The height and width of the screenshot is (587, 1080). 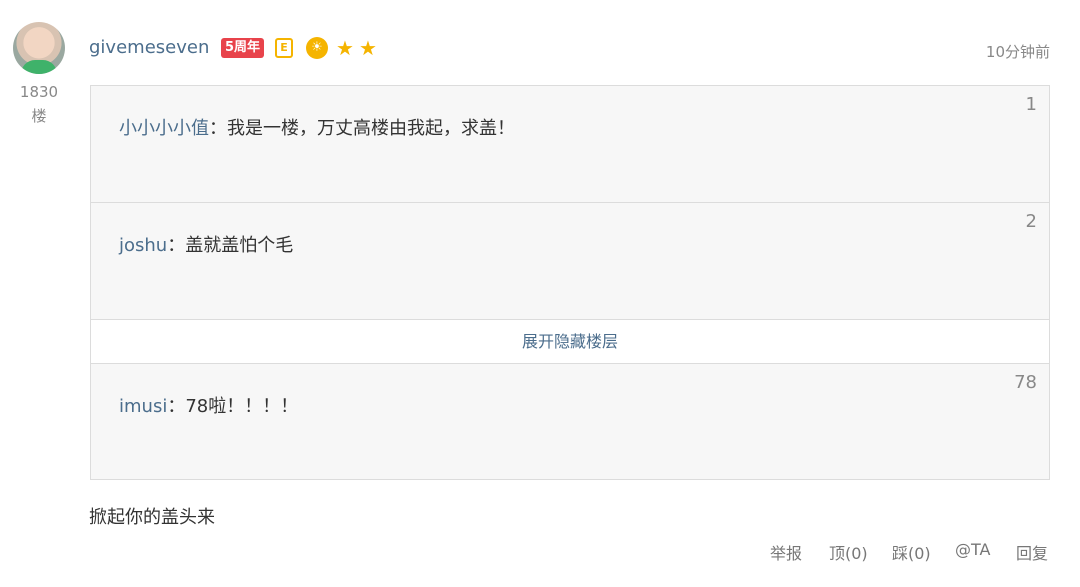 What do you see at coordinates (786, 552) in the screenshot?
I see `report-button: 举报` at bounding box center [786, 552].